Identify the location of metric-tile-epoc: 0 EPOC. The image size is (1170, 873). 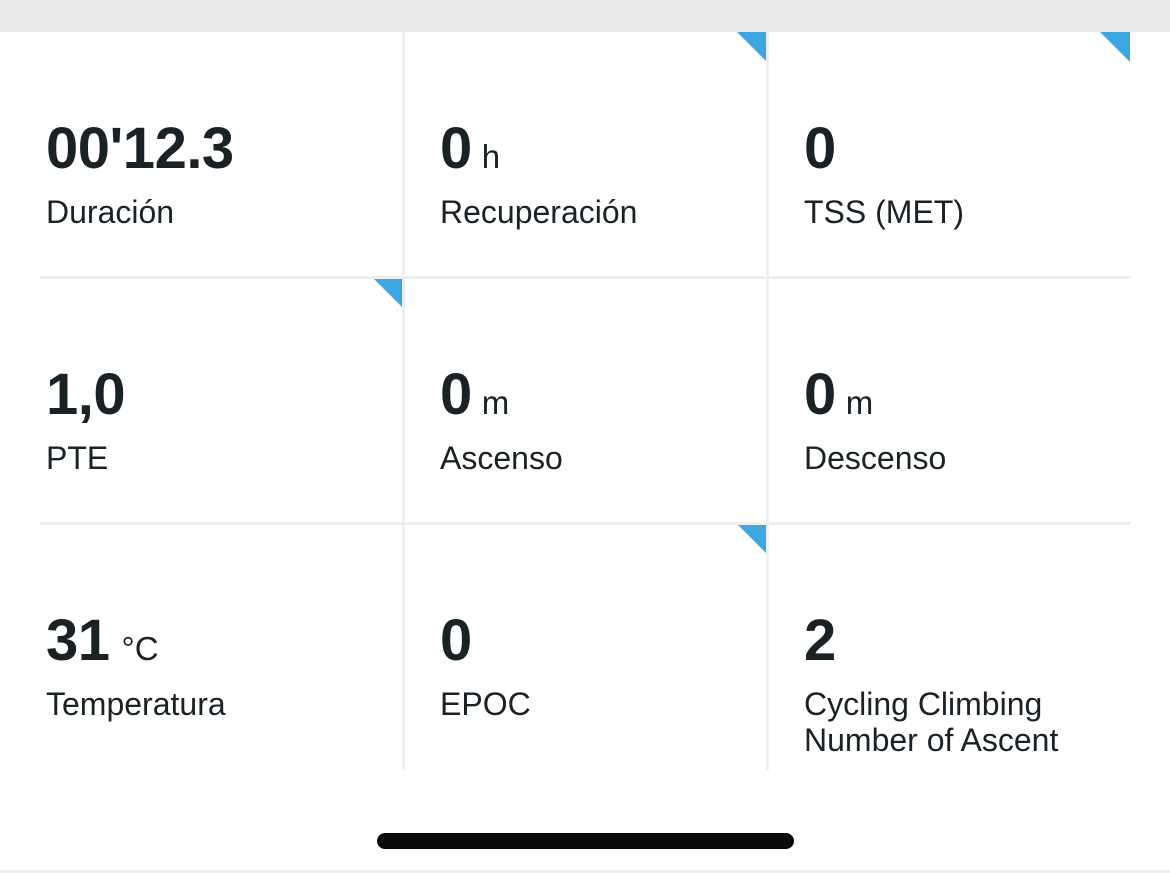
(585, 647).